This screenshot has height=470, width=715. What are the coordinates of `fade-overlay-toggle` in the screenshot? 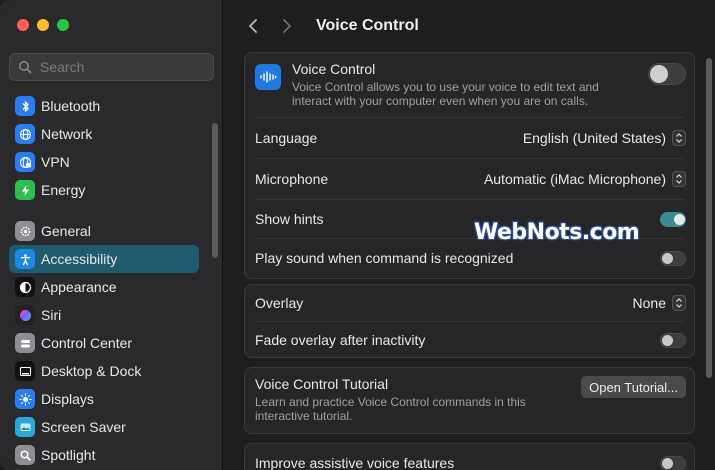 It's located at (673, 340).